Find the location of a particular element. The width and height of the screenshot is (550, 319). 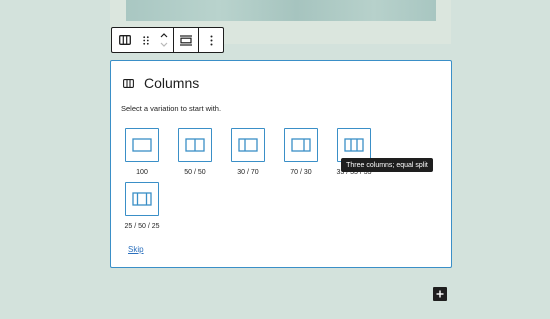

variation-50-50-button is located at coordinates (195, 145).